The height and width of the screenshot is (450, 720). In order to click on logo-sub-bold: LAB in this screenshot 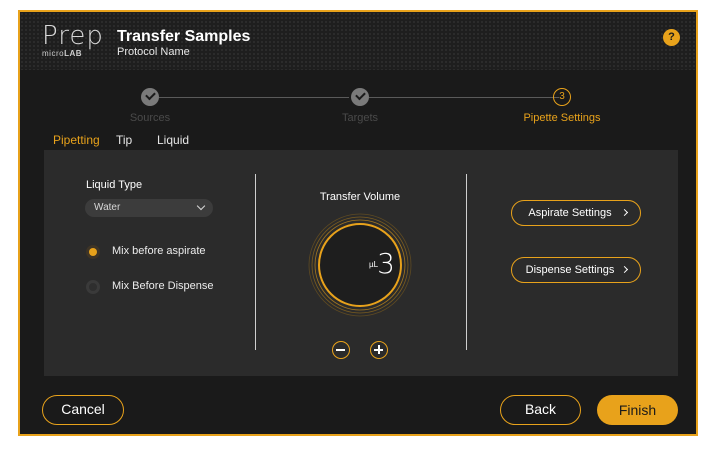, I will do `click(73, 53)`.